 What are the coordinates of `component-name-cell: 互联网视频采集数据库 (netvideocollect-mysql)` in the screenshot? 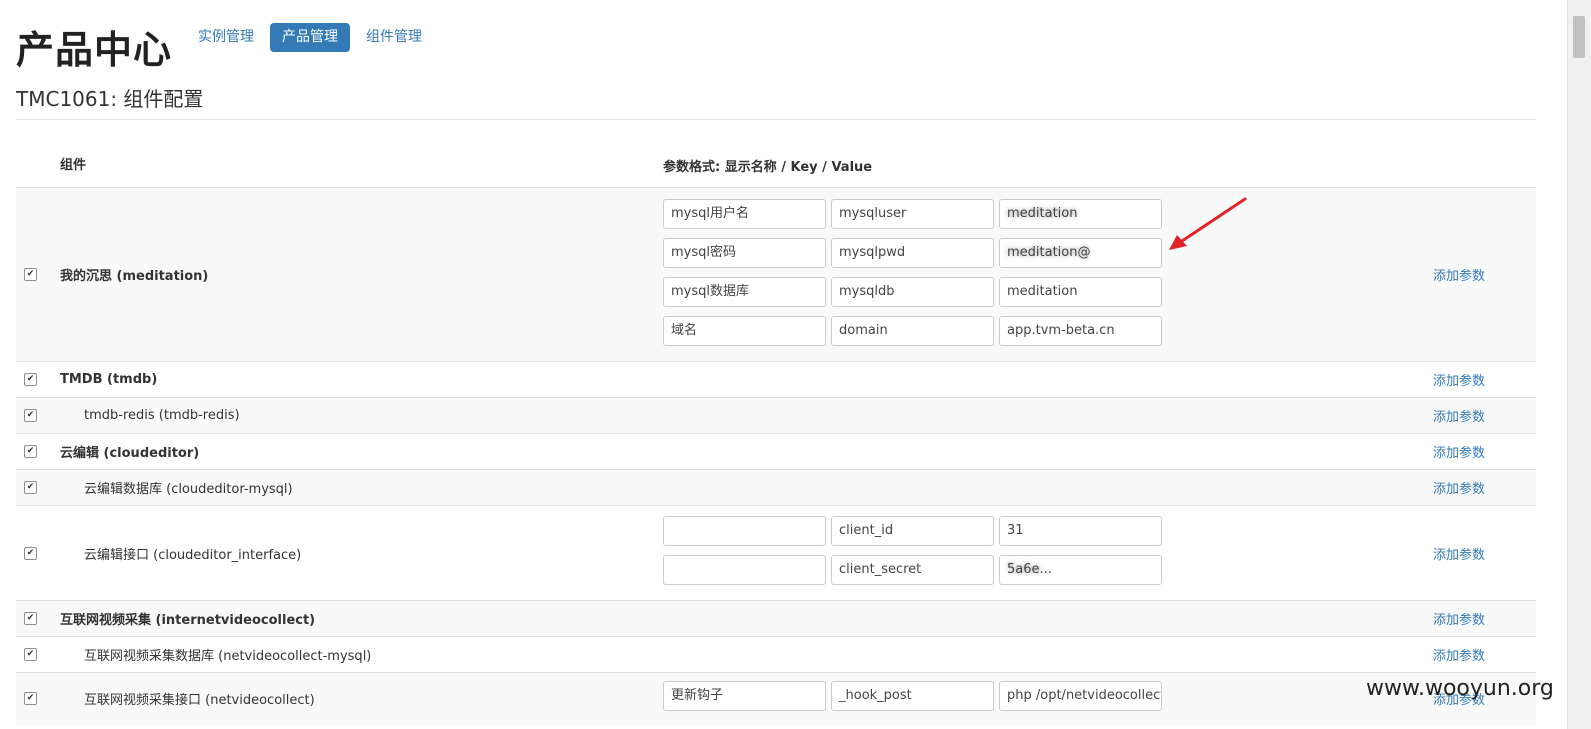 It's located at (361, 654).